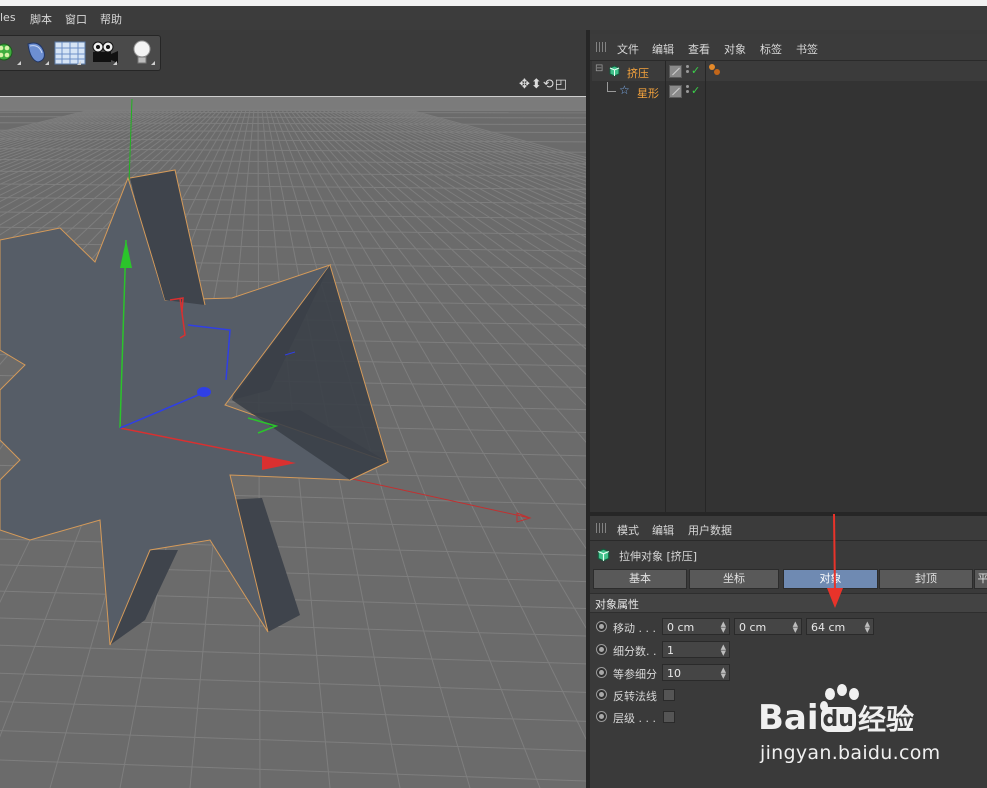 The width and height of the screenshot is (987, 788). Describe the element at coordinates (638, 73) in the screenshot. I see `object-name-extrude: 挤压` at that location.